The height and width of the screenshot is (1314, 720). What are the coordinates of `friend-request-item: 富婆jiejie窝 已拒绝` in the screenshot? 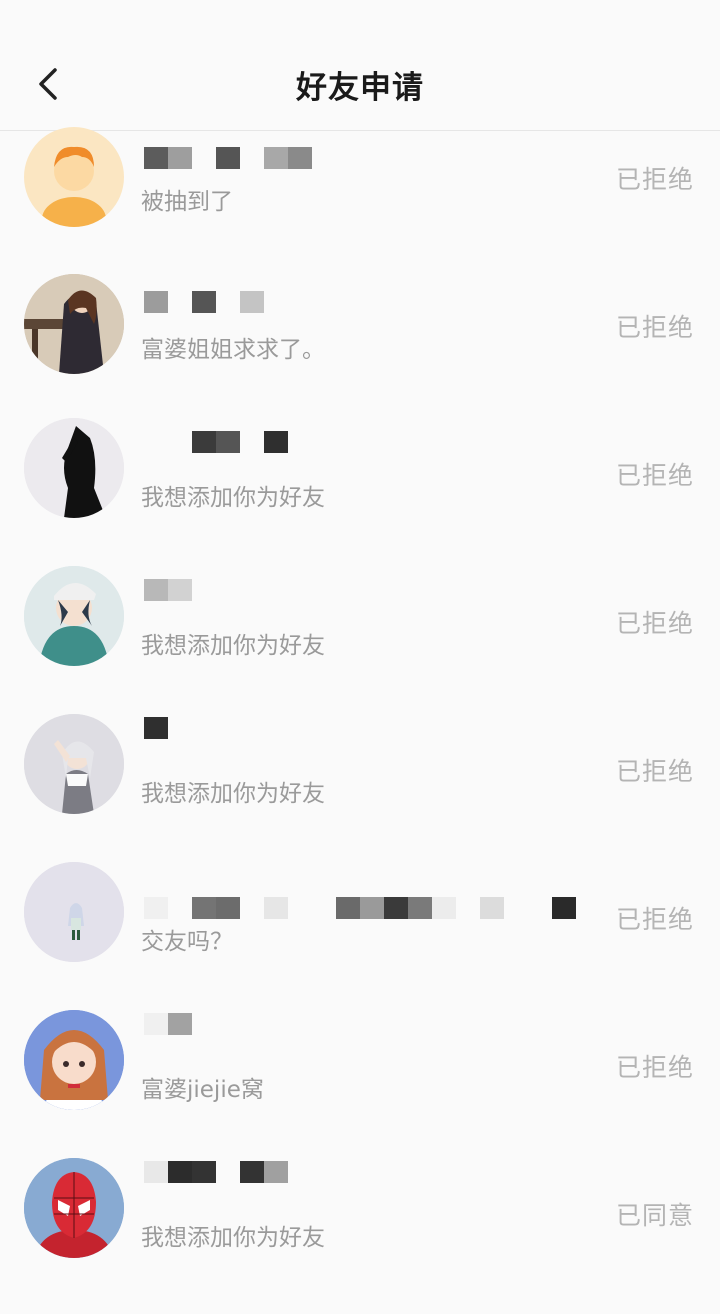 It's located at (360, 1088).